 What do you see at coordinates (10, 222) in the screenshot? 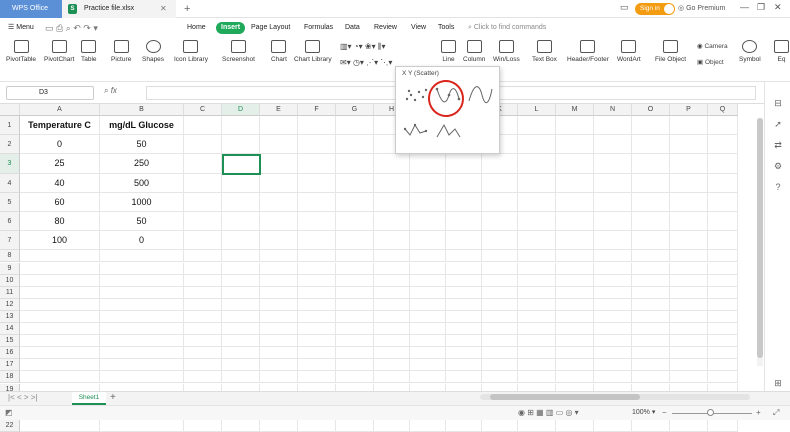
I see `row-header: 6` at bounding box center [10, 222].